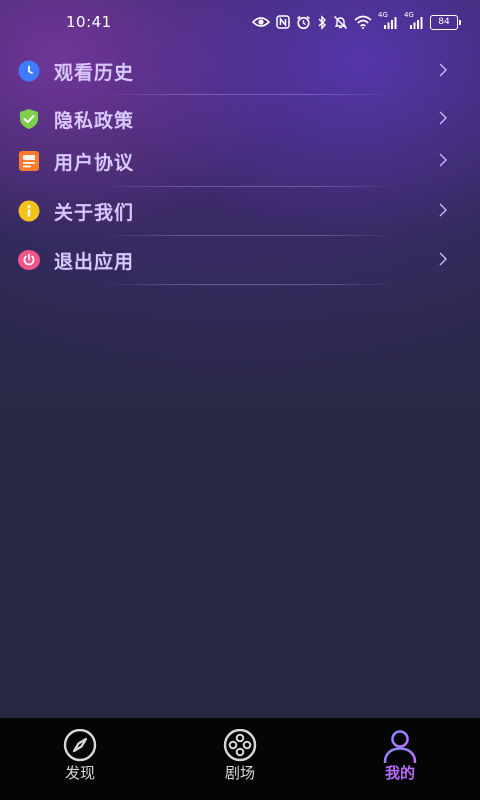 This screenshot has width=480, height=800. Describe the element at coordinates (29, 71) in the screenshot. I see `clock-icon` at that location.